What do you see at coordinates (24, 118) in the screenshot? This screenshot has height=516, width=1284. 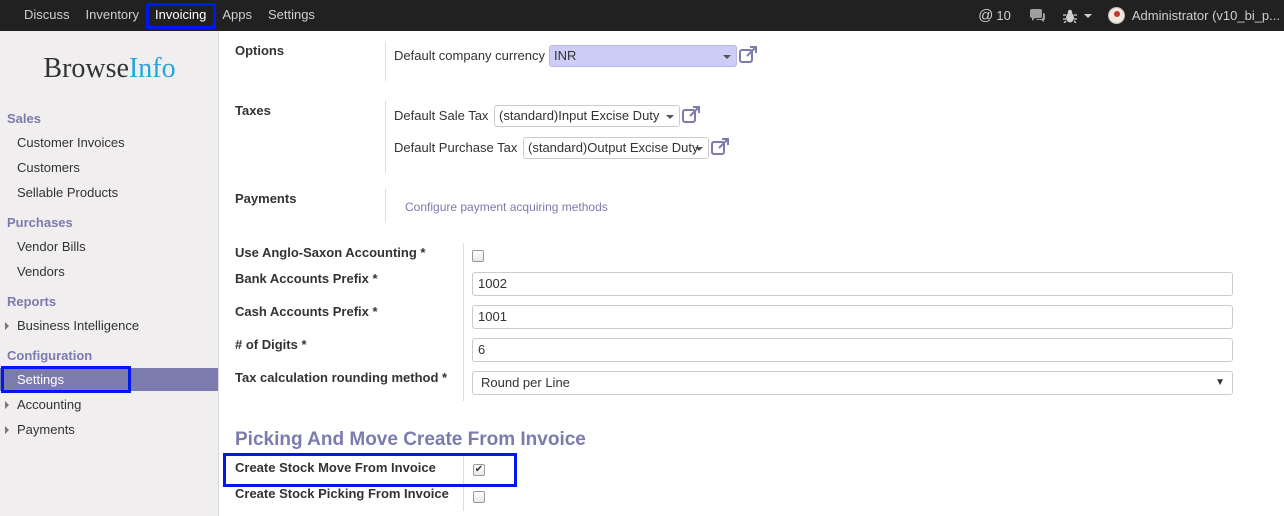 I see `sidebar-section-sales: Sales` at bounding box center [24, 118].